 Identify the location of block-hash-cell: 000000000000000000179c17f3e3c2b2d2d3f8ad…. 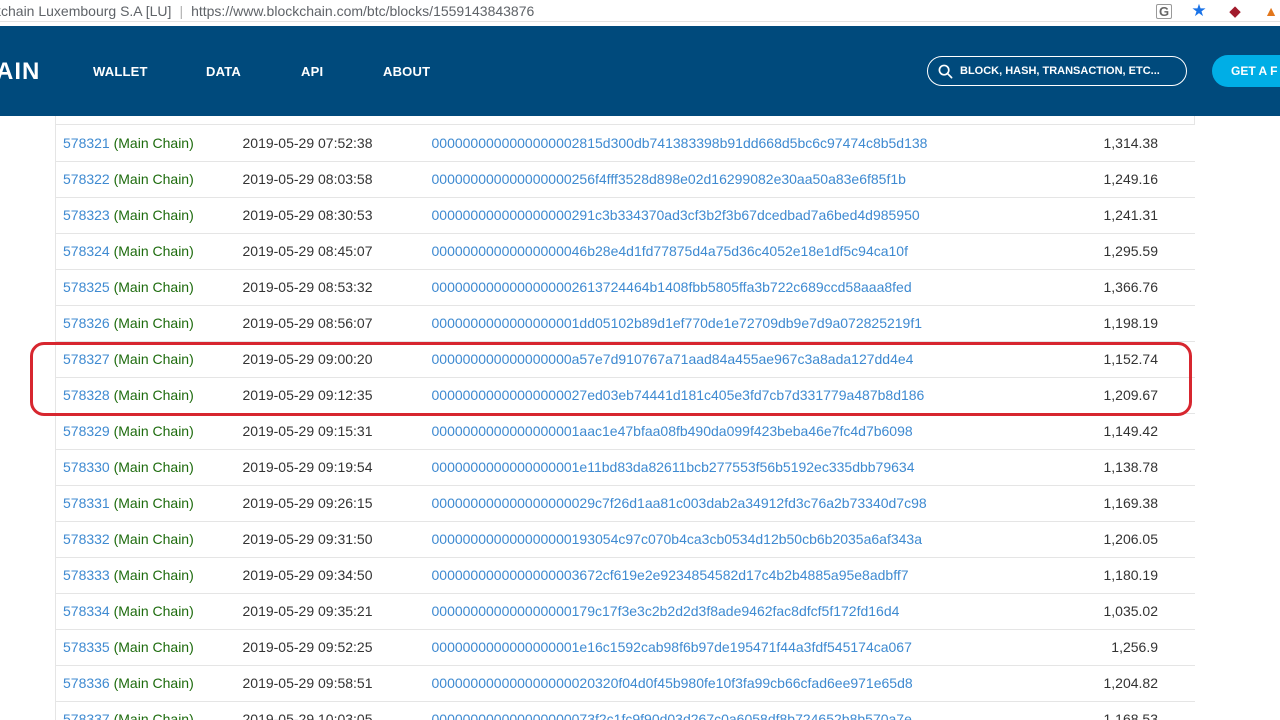
(762, 611).